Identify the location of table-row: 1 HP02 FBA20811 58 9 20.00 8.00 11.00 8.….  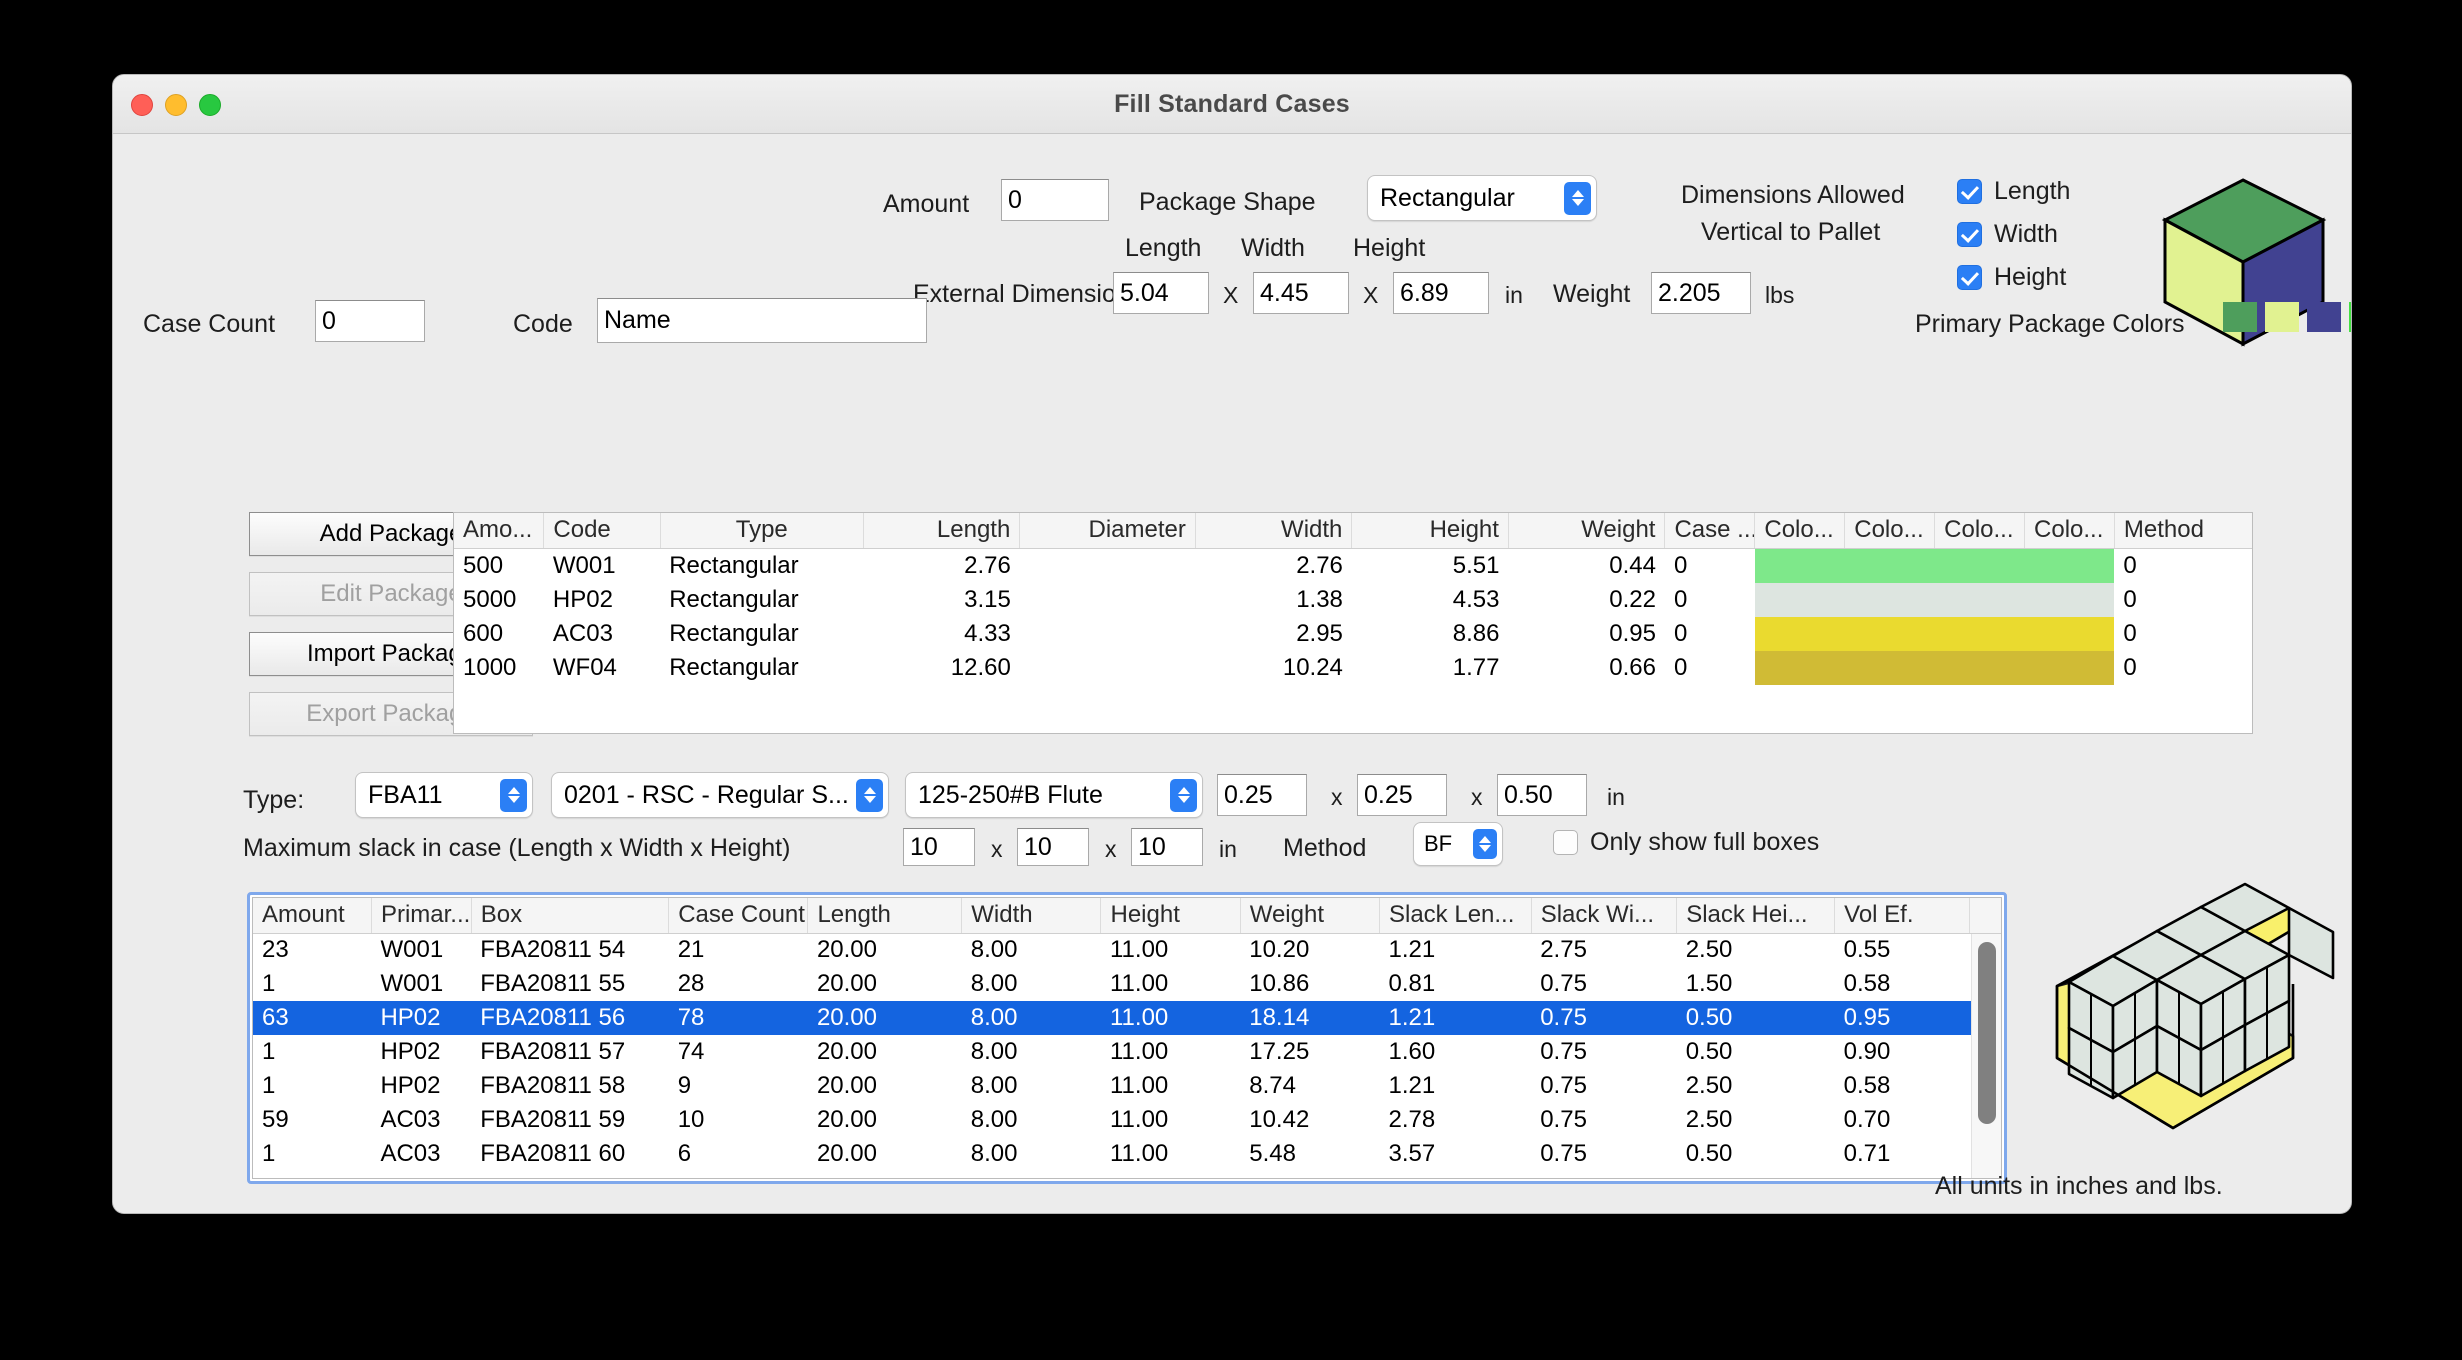
(1127, 1086).